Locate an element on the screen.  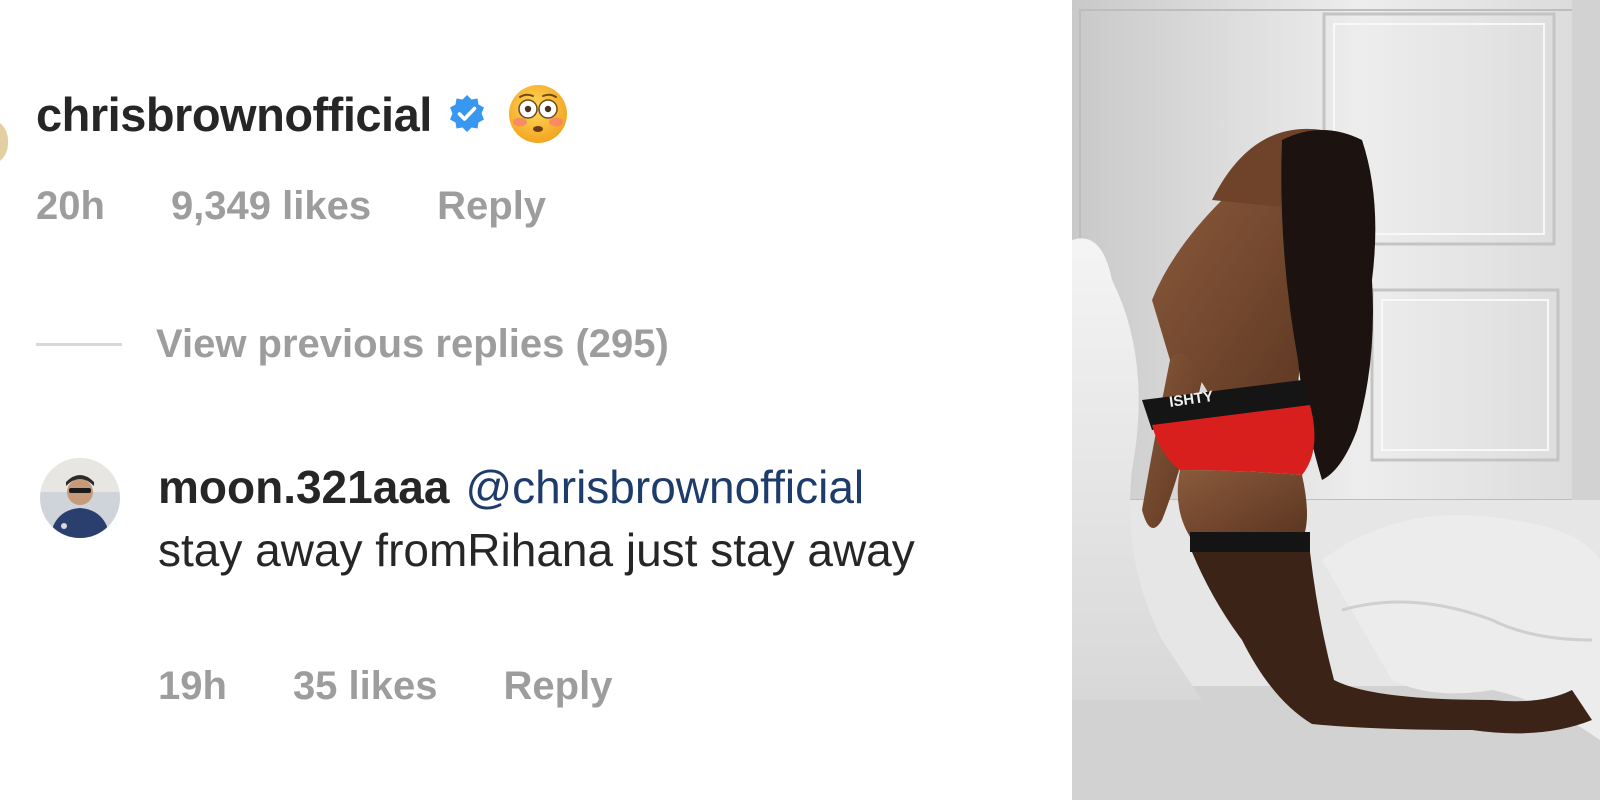
reply-avatar is located at coordinates (80, 498).